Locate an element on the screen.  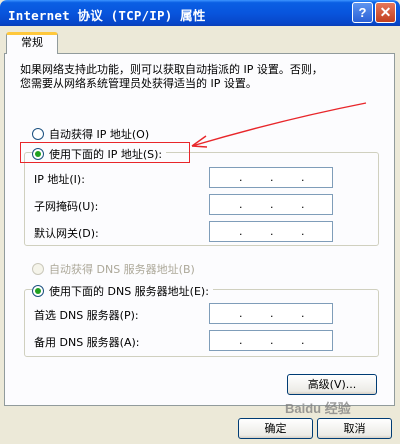
radio-auto-ip: 自动获得 IP 地址(O) is located at coordinates (90, 134).